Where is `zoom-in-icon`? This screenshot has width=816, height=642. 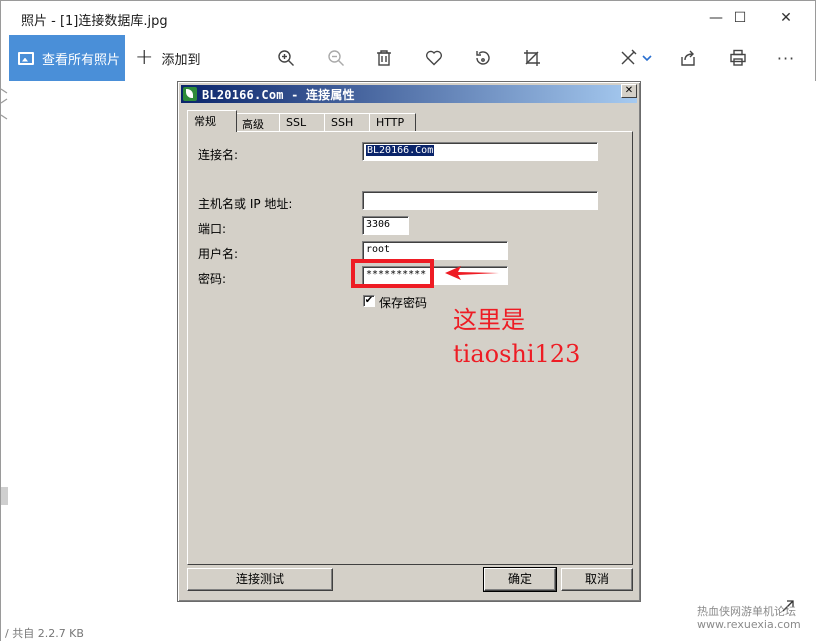 zoom-in-icon is located at coordinates (286, 58).